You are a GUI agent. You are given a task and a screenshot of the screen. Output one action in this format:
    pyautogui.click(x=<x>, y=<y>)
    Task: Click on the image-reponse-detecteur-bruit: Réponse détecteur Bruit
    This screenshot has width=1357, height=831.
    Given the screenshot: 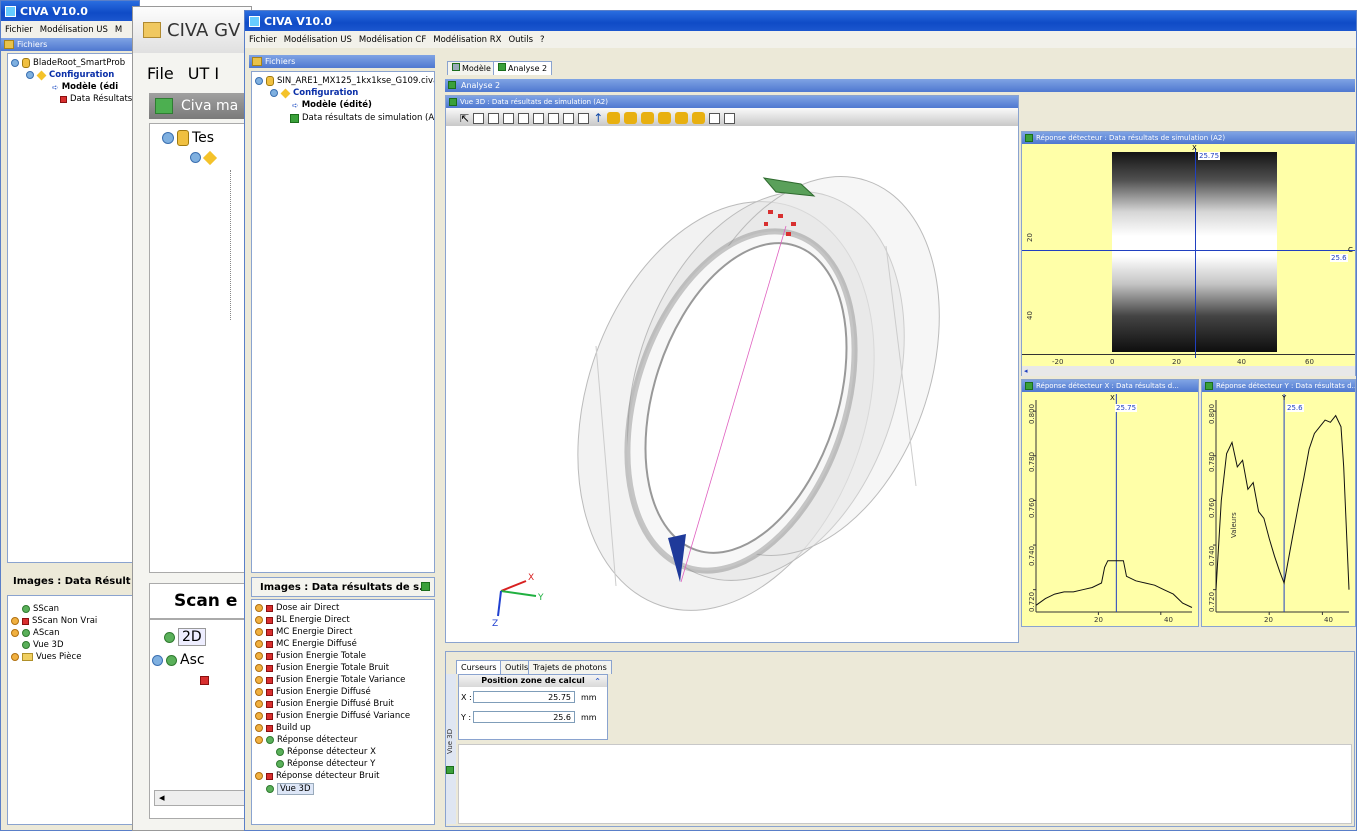 What is the action you would take?
    pyautogui.click(x=317, y=776)
    